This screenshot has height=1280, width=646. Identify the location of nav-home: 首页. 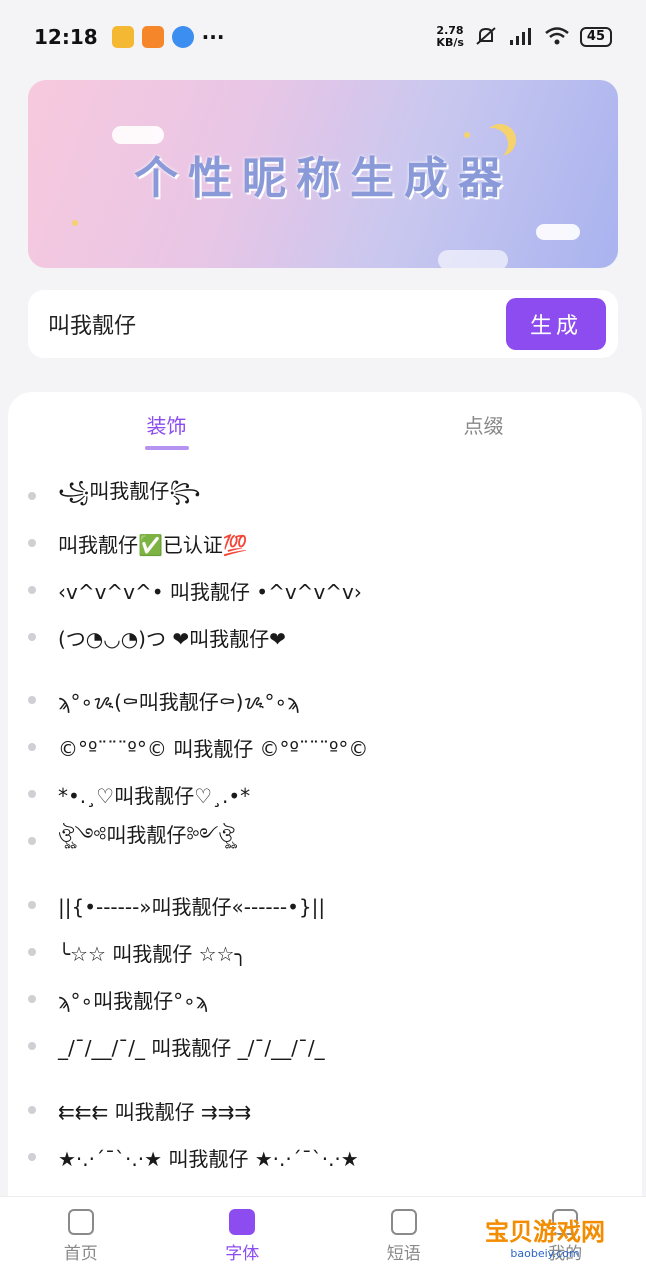
(81, 1238).